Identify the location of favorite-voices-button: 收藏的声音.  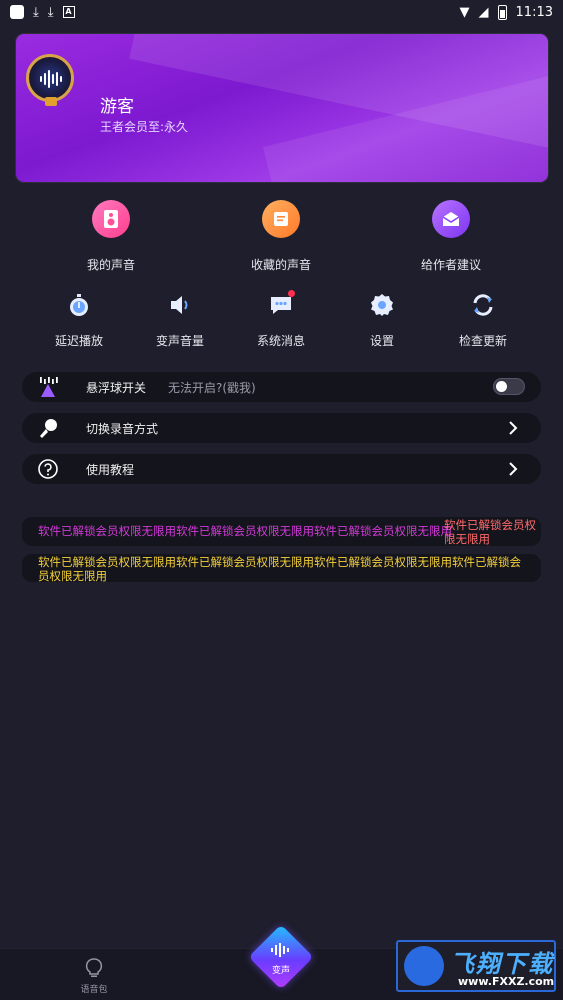
(281, 236).